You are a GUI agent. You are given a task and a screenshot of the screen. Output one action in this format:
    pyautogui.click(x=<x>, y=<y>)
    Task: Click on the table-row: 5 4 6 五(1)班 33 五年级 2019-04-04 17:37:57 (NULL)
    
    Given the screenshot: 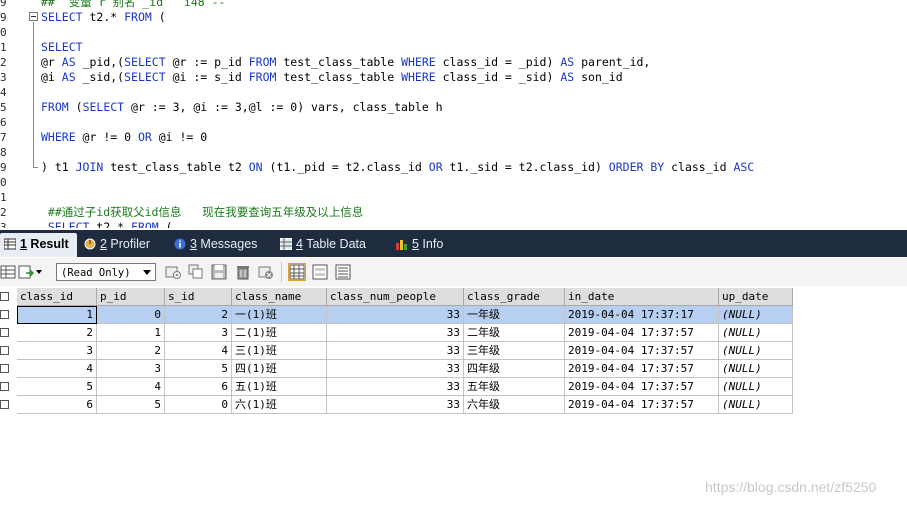 What is the action you would take?
    pyautogui.click(x=396, y=387)
    